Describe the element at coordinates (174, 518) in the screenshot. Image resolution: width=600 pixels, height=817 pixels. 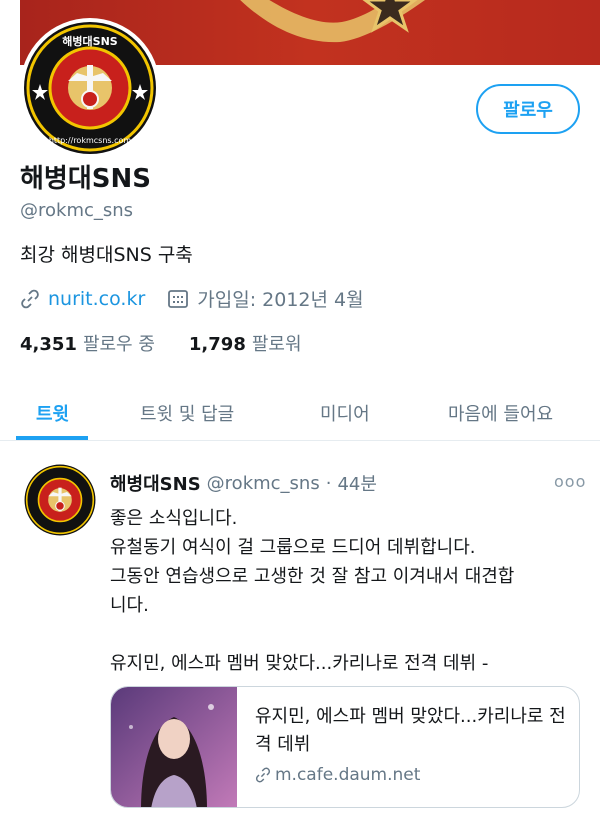
I see `tweet-line: 좋은 소식입니다.` at that location.